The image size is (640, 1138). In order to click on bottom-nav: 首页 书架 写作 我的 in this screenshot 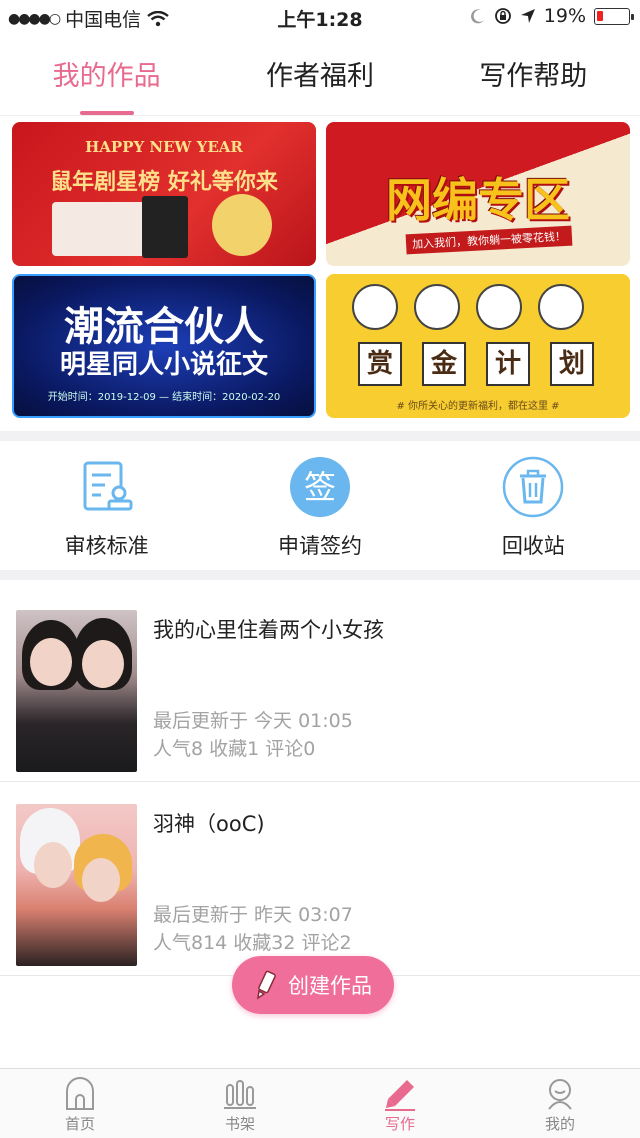, I will do `click(320, 1103)`.